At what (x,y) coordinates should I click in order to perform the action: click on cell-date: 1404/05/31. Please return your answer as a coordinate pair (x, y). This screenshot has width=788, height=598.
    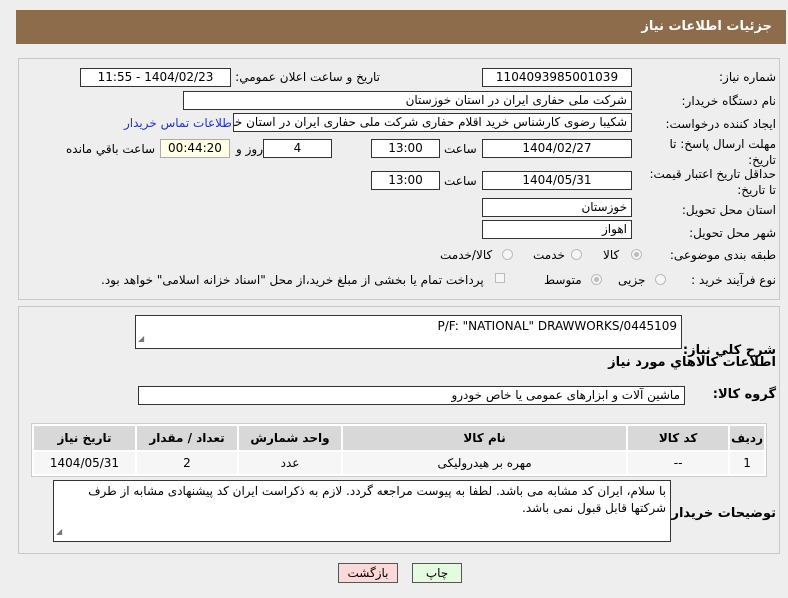
    Looking at the image, I should click on (84, 463).